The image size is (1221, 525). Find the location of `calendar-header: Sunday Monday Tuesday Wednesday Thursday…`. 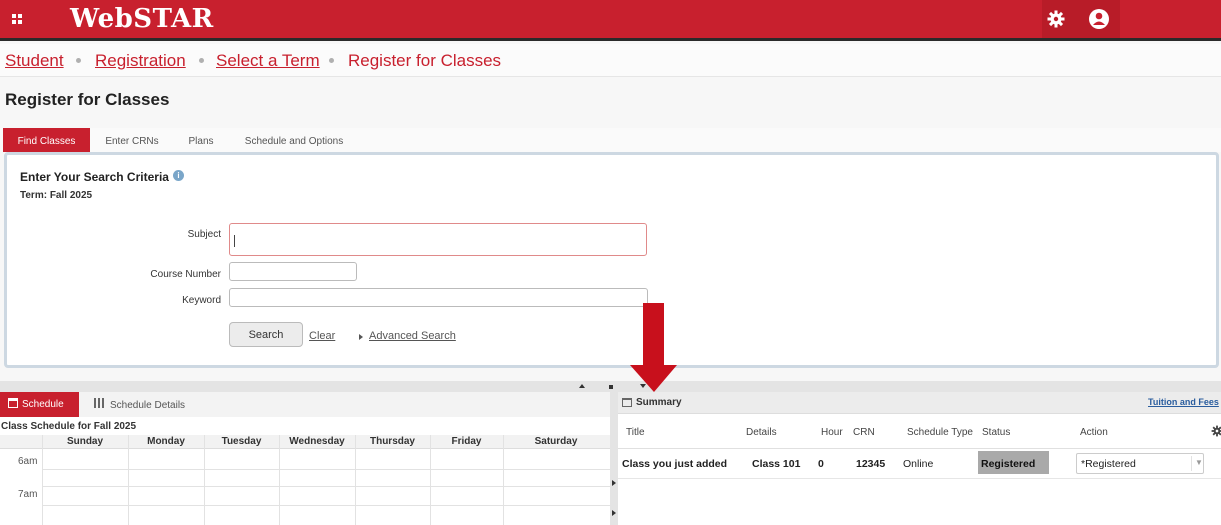

calendar-header: Sunday Monday Tuesday Wednesday Thursday… is located at coordinates (305, 442).